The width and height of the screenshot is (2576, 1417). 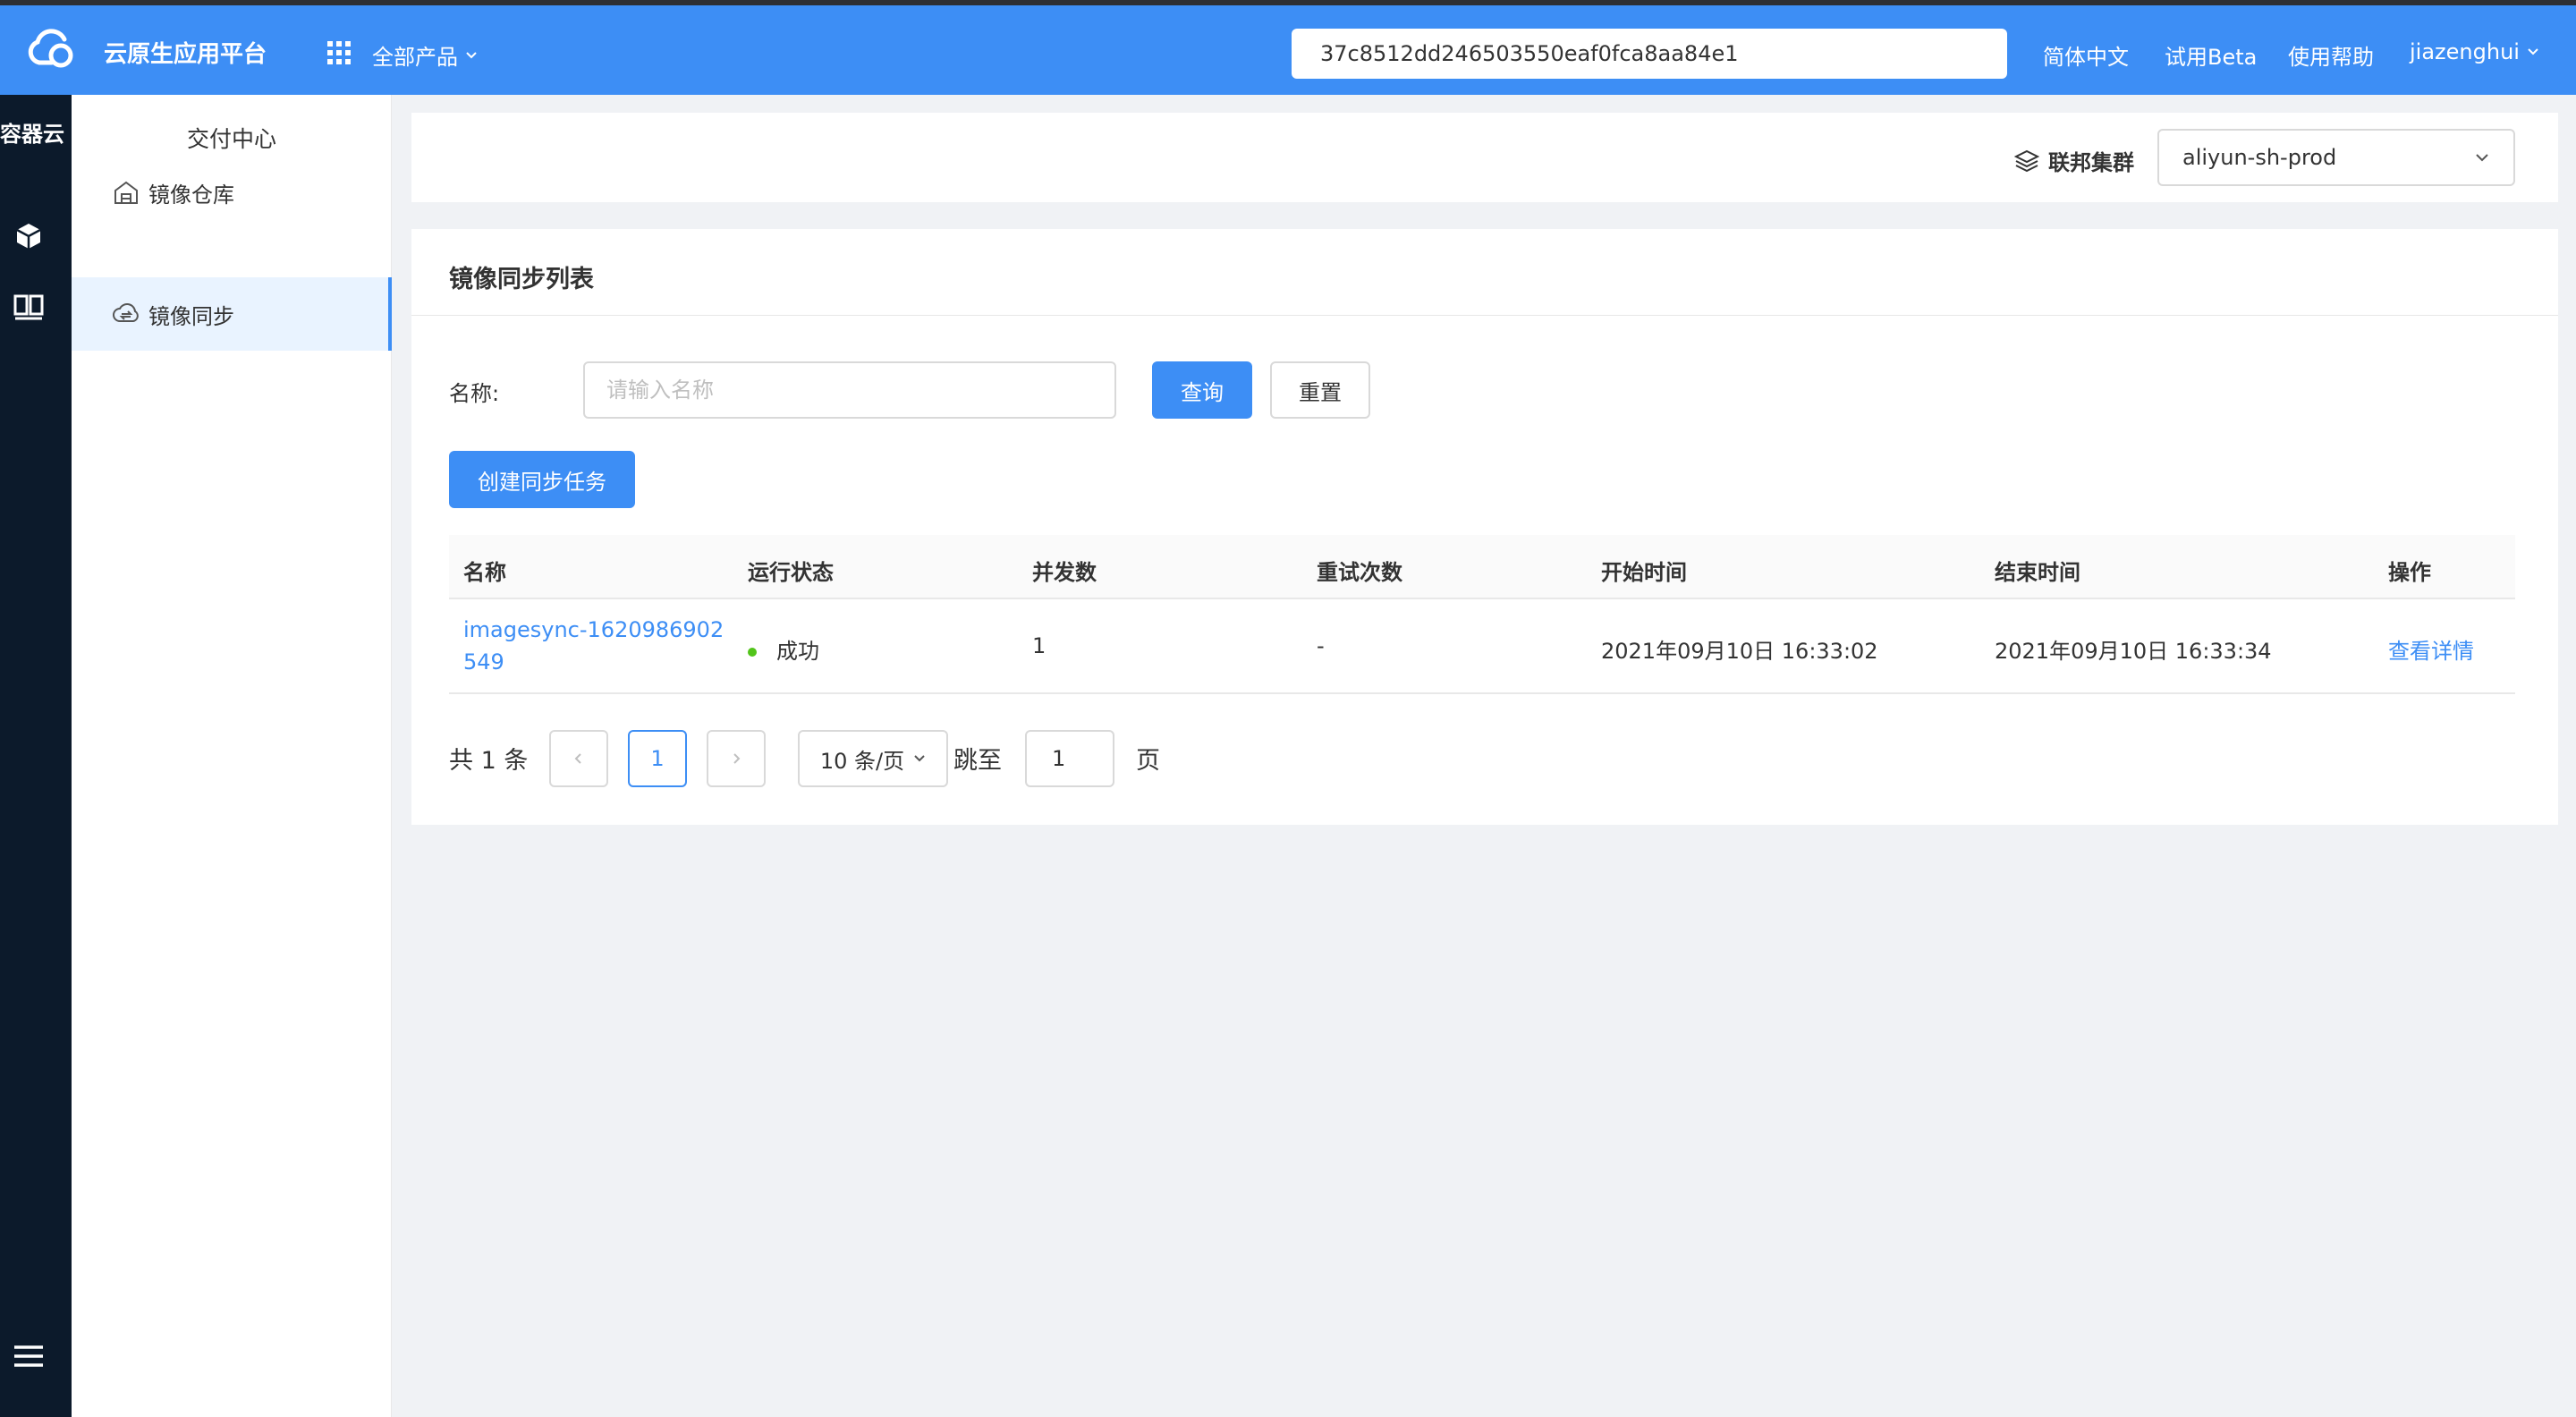 I want to click on rail-title: 容器云, so click(x=32, y=134).